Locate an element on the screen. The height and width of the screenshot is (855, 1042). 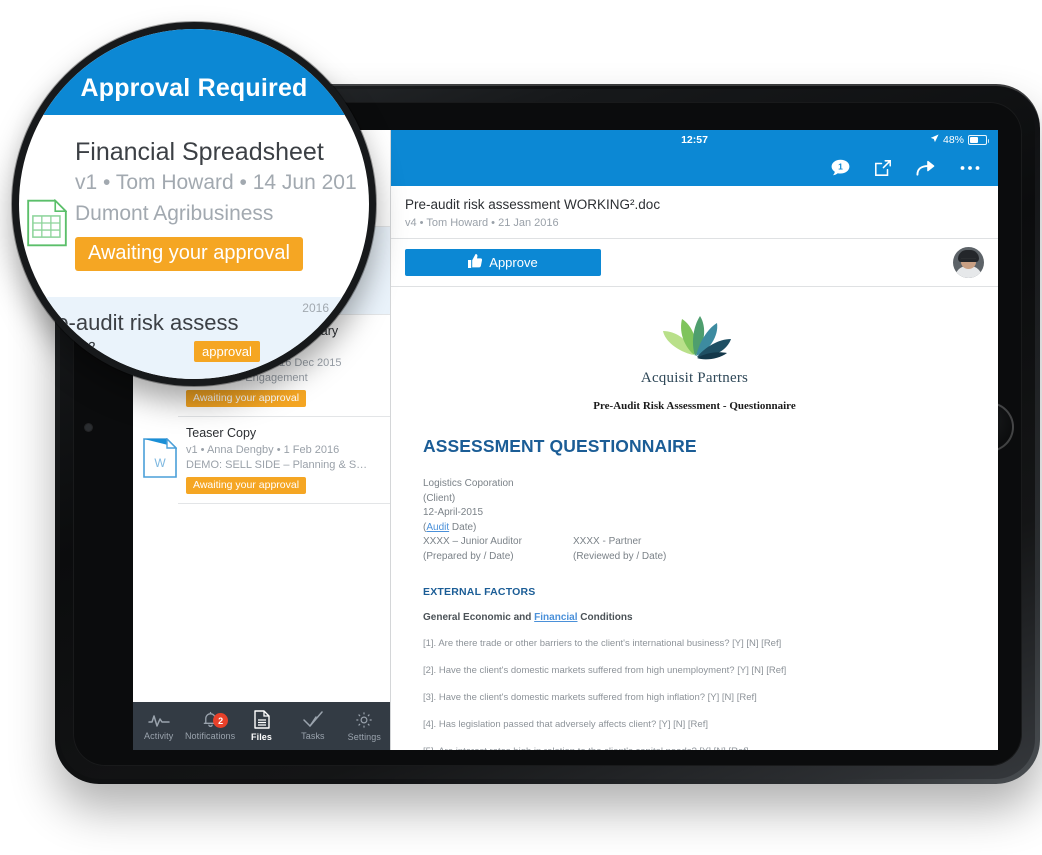
page-title: Pre-audit risk assessment WORKING².doc is located at coordinates (533, 204).